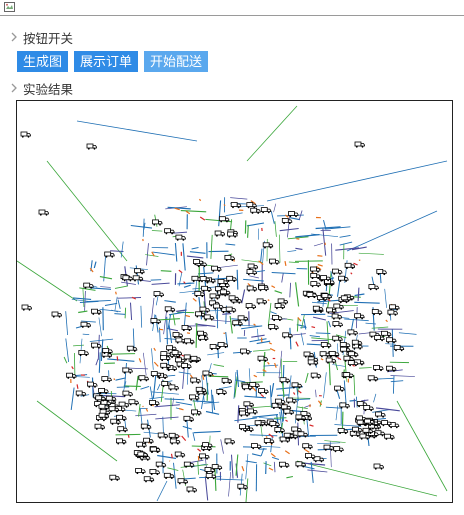 Image resolution: width=464 pixels, height=515 pixels. Describe the element at coordinates (176, 61) in the screenshot. I see `start-delivery-button: 开始配送` at that location.